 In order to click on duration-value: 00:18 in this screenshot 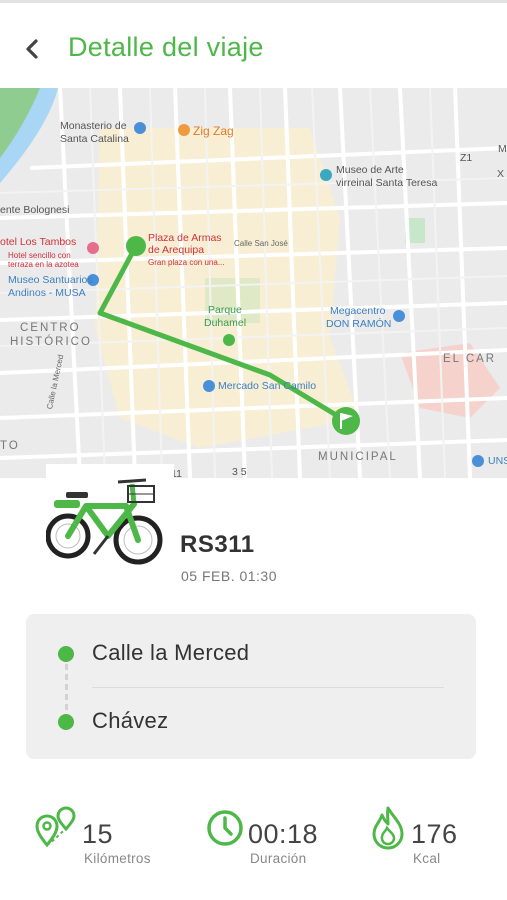, I will do `click(283, 834)`.